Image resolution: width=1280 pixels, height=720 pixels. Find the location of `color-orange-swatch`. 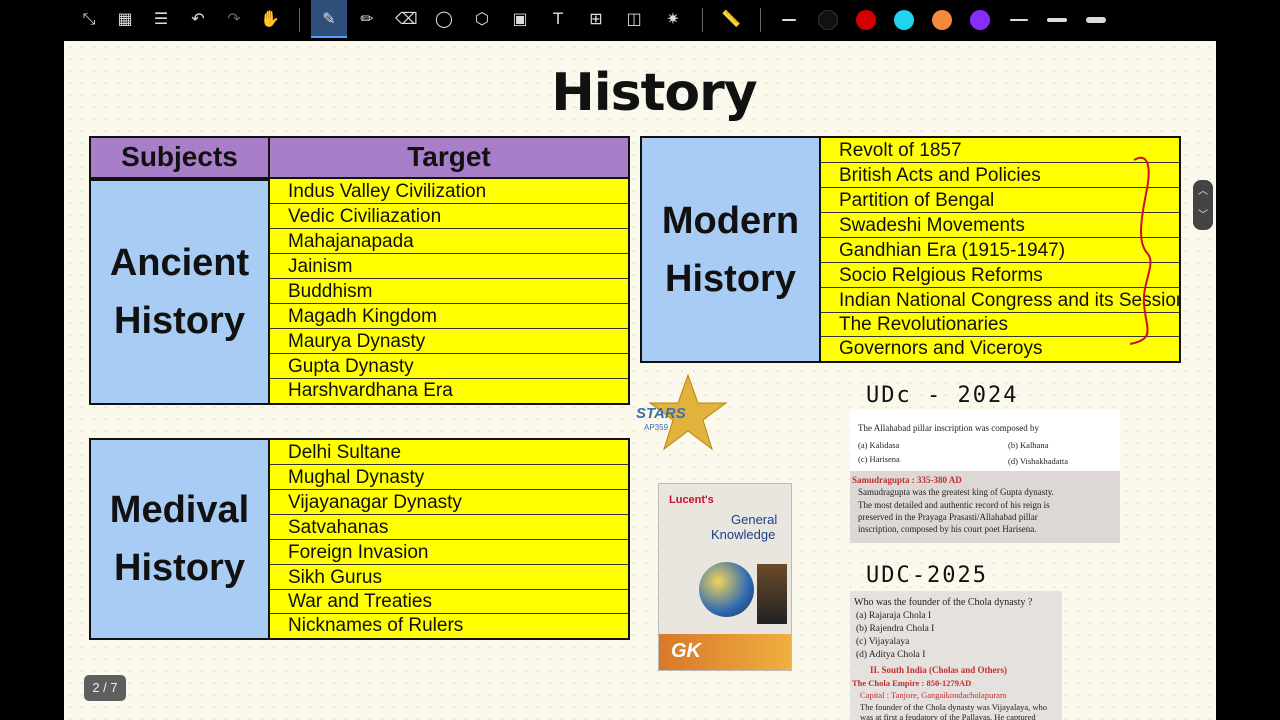

color-orange-swatch is located at coordinates (942, 20).